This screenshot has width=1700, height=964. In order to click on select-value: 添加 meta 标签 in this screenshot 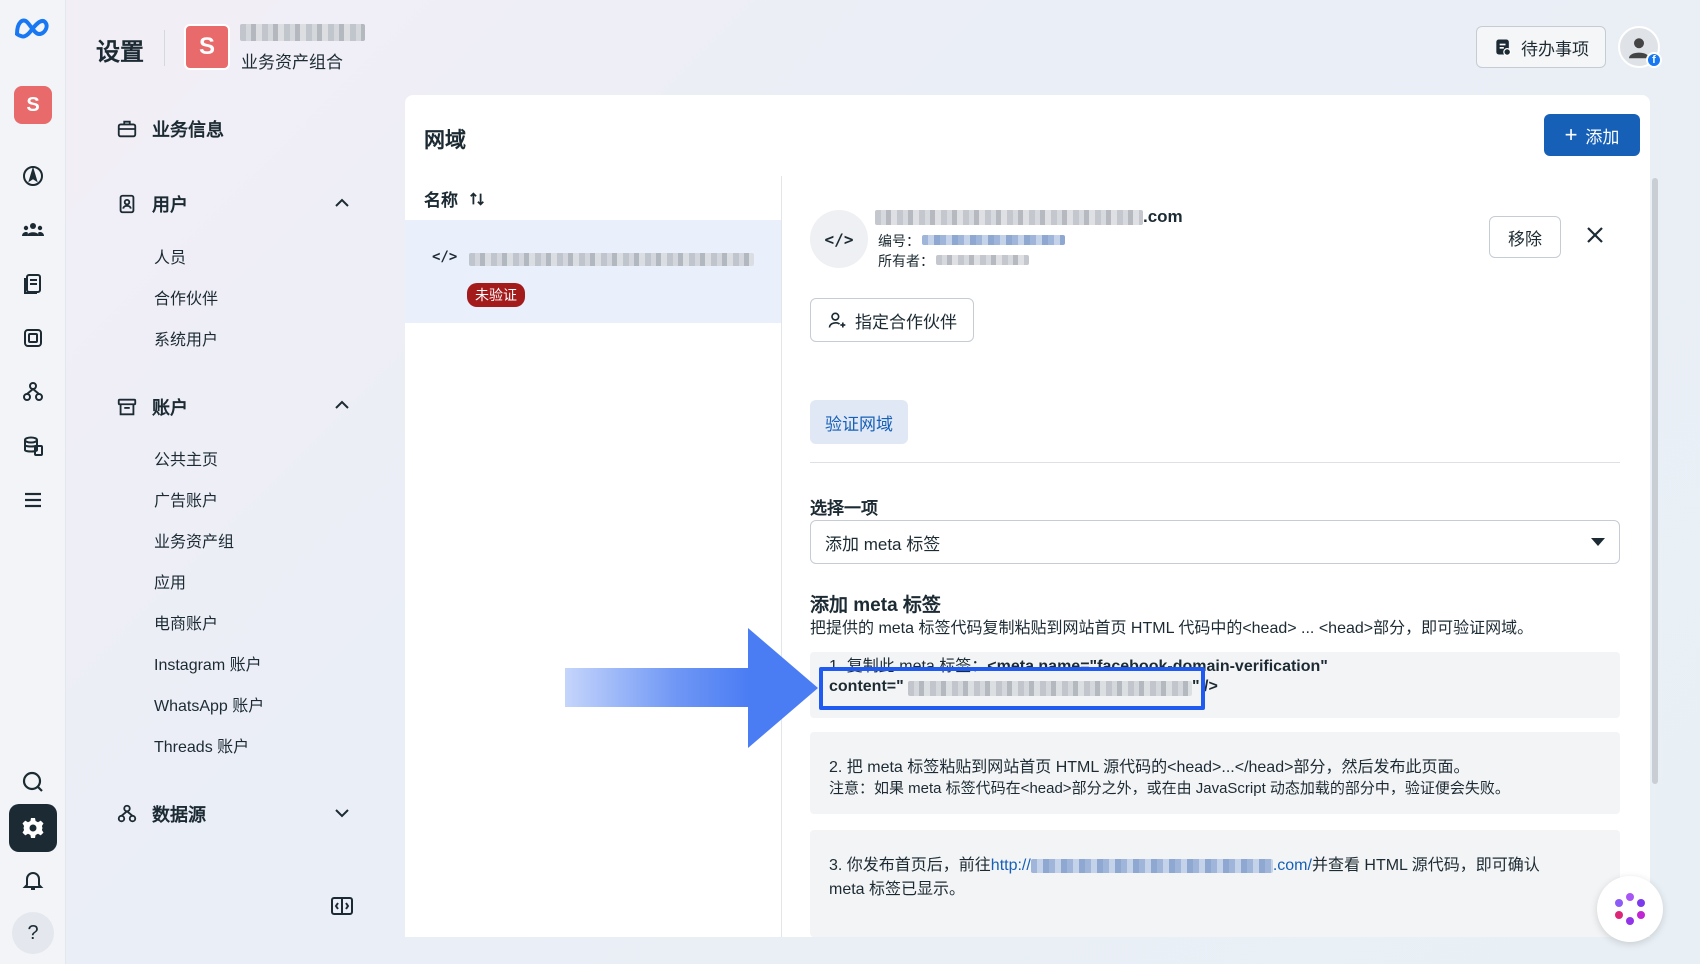, I will do `click(883, 544)`.